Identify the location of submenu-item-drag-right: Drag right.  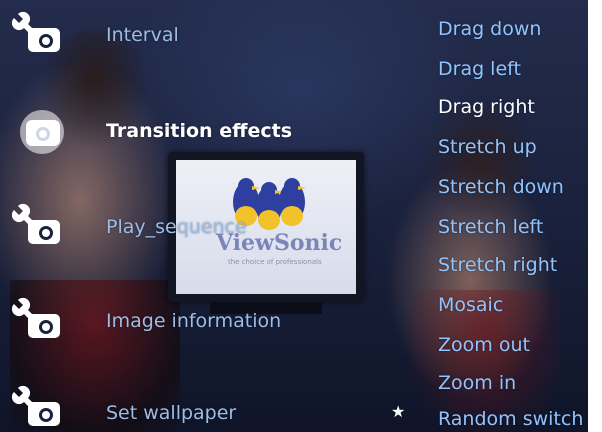
(486, 107).